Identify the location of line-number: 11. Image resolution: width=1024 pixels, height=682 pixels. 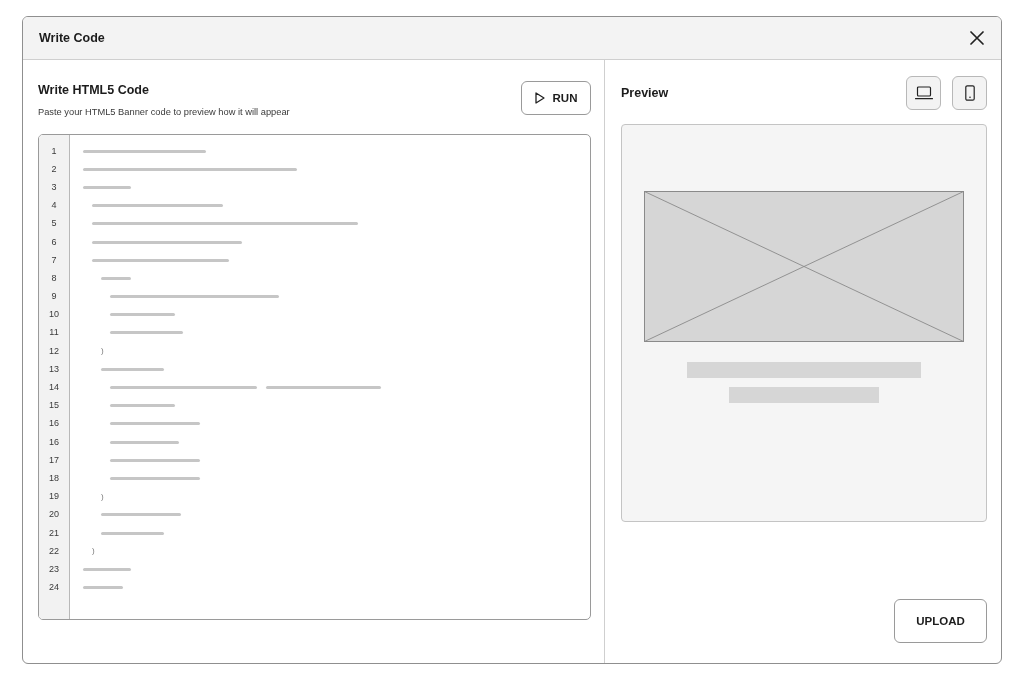
(54, 333).